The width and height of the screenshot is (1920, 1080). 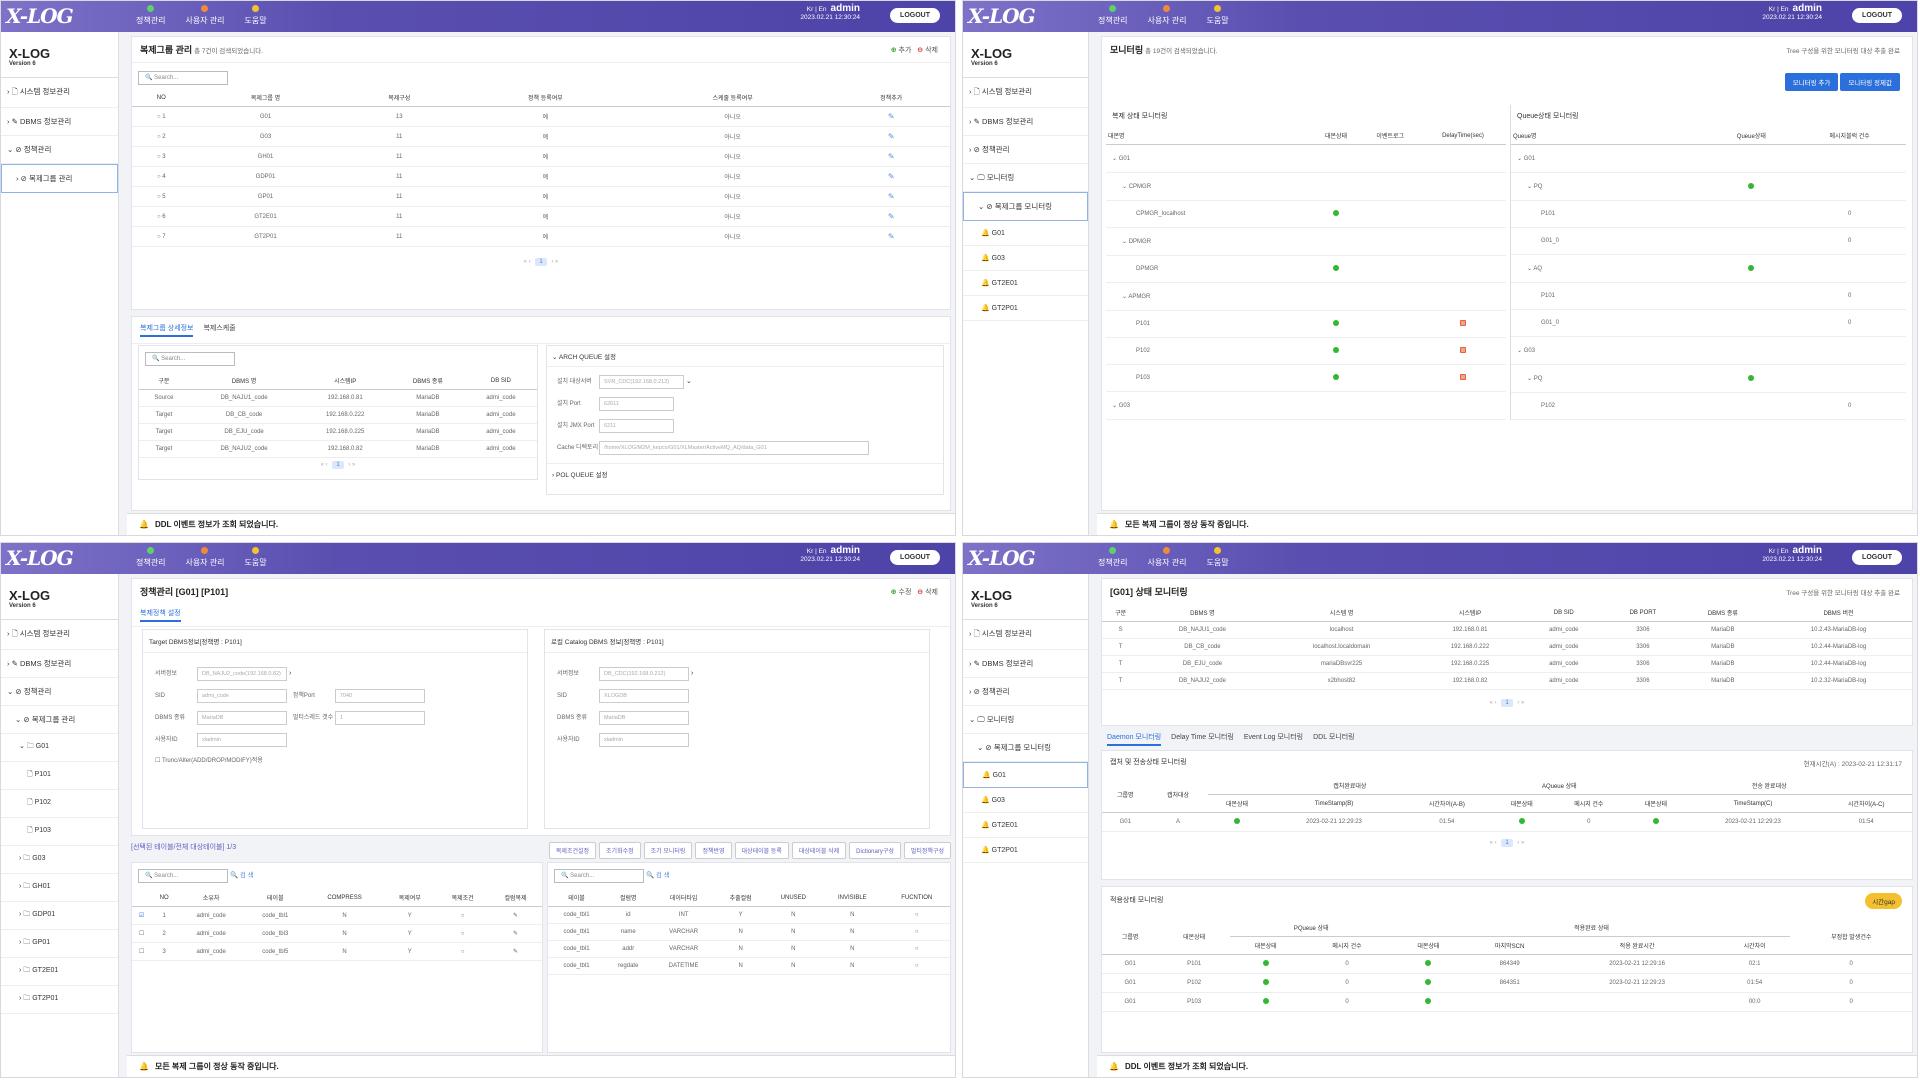 What do you see at coordinates (1306, 351) in the screenshot?
I see `tree-node: P102` at bounding box center [1306, 351].